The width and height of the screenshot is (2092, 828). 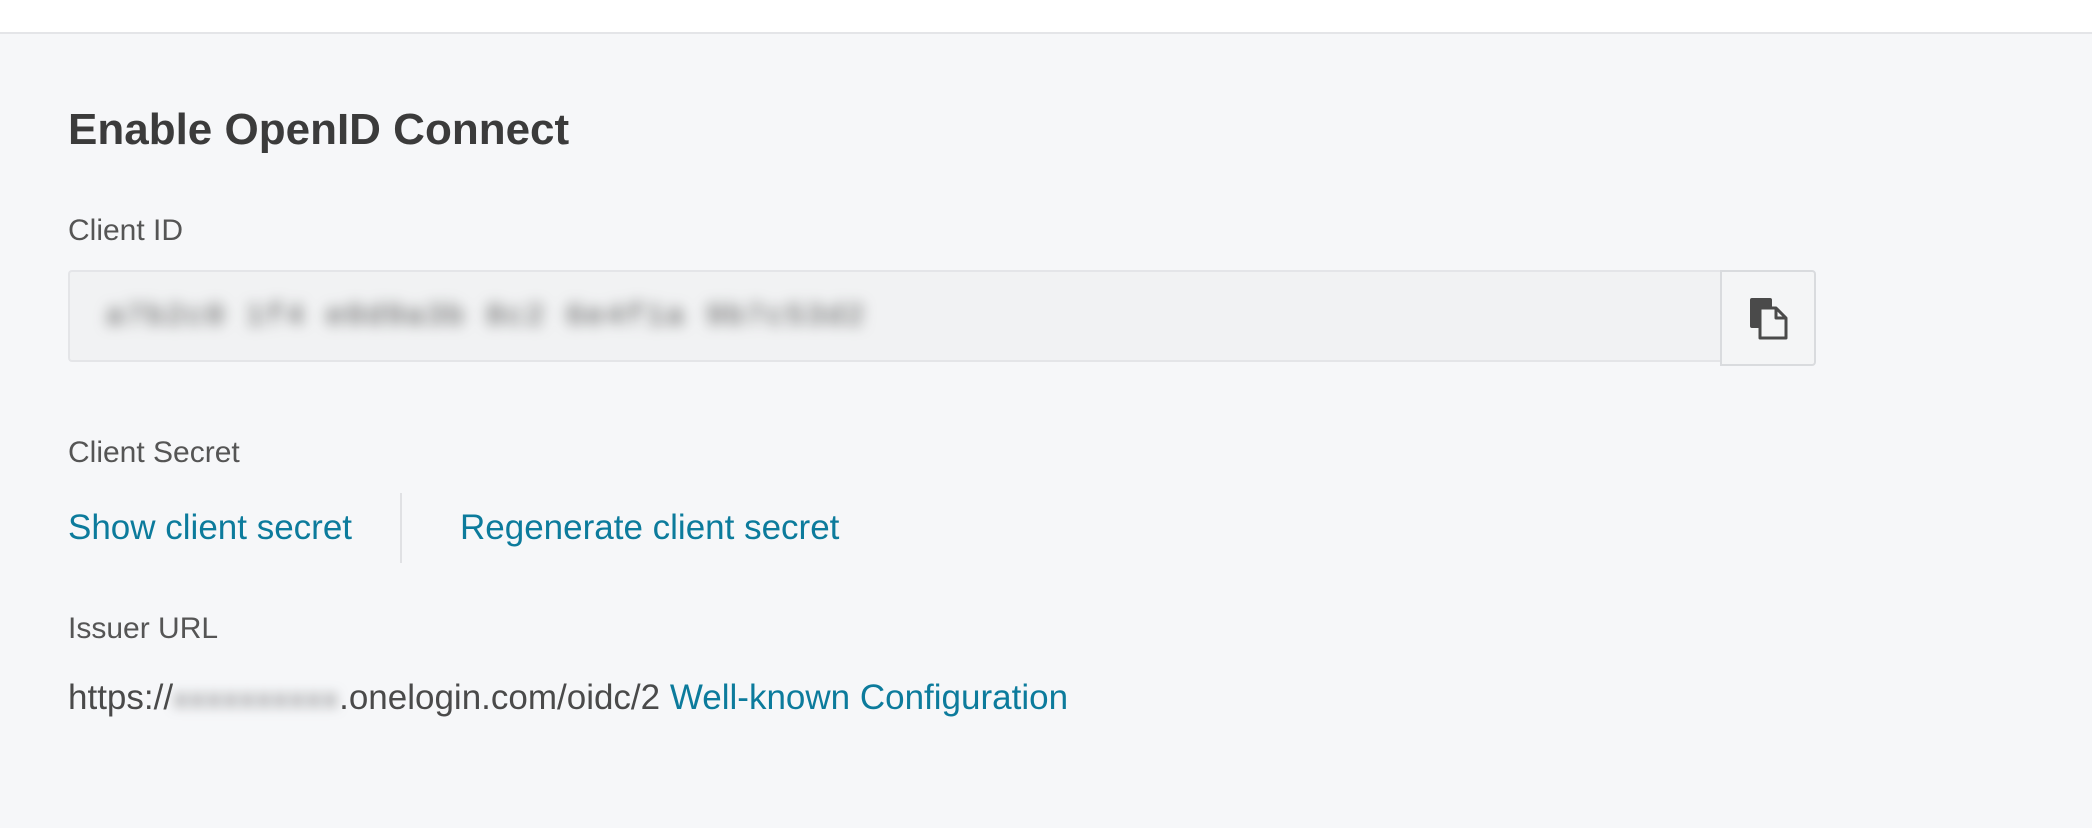 What do you see at coordinates (1046, 17) in the screenshot?
I see `top-bar` at bounding box center [1046, 17].